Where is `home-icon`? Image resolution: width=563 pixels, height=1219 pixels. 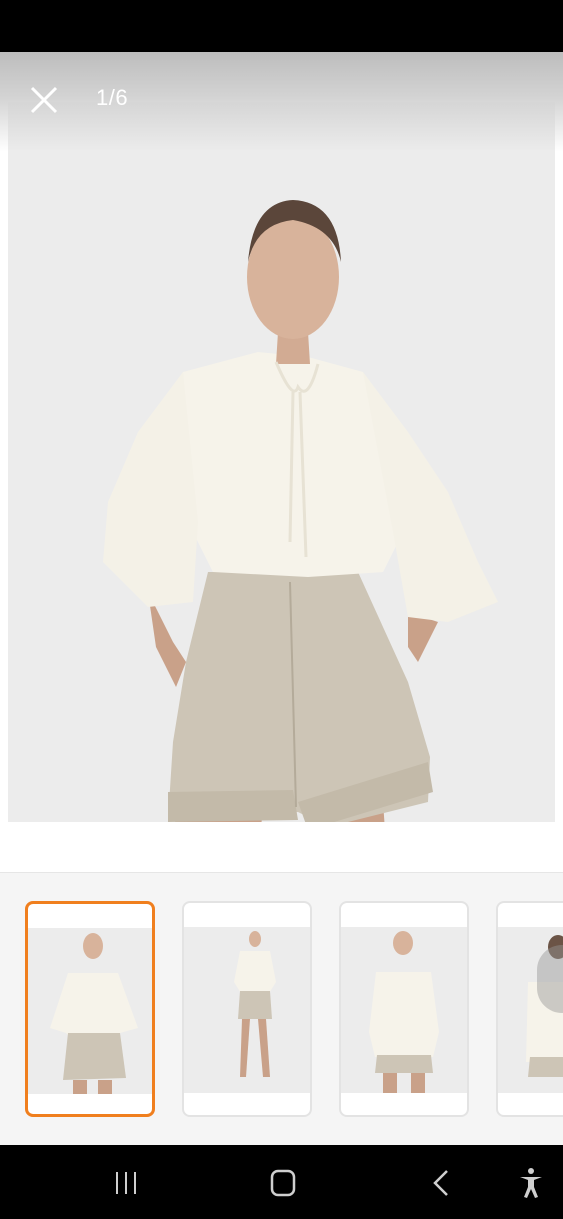
home-icon is located at coordinates (283, 1183).